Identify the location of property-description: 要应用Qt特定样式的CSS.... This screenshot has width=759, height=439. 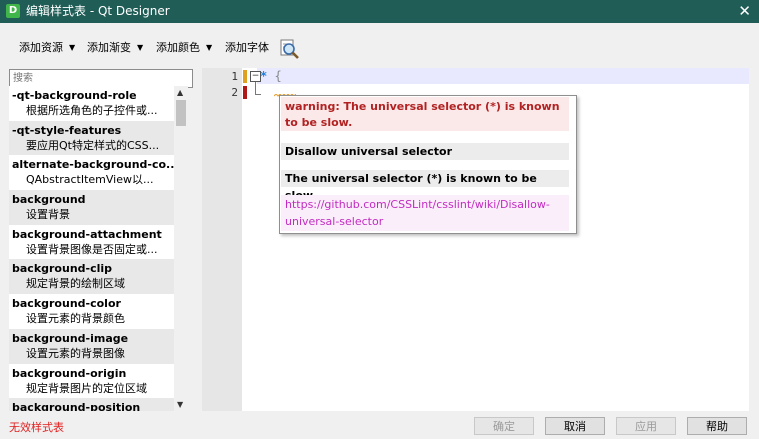
(93, 145).